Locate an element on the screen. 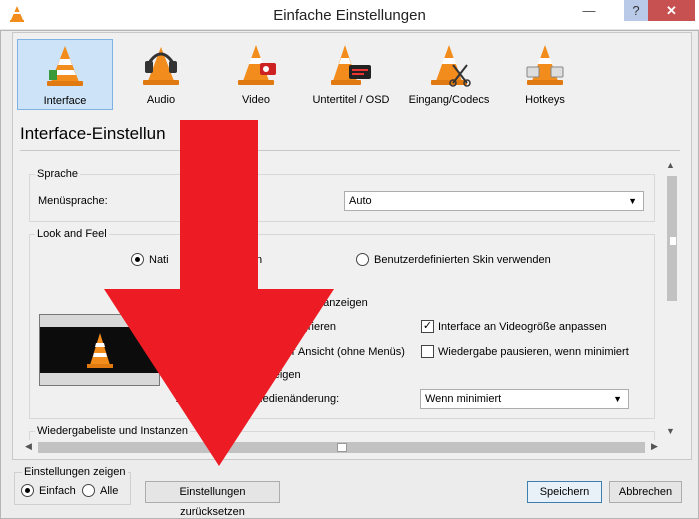 This screenshot has width=699, height=519. pause-minimized-label: Wiedergabe pausieren, wenn minimiert is located at coordinates (533, 352).